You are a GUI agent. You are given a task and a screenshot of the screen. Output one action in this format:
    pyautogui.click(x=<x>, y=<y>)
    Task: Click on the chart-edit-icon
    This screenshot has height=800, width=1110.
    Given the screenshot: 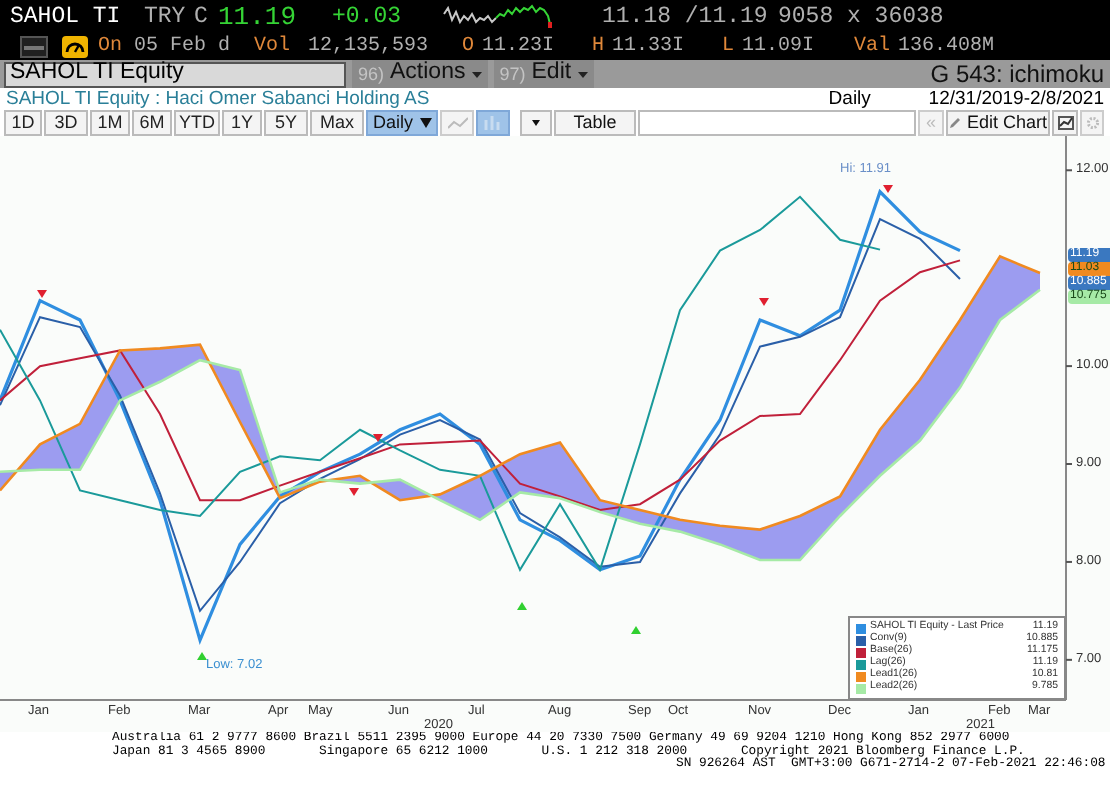 What is the action you would take?
    pyautogui.click(x=1065, y=123)
    